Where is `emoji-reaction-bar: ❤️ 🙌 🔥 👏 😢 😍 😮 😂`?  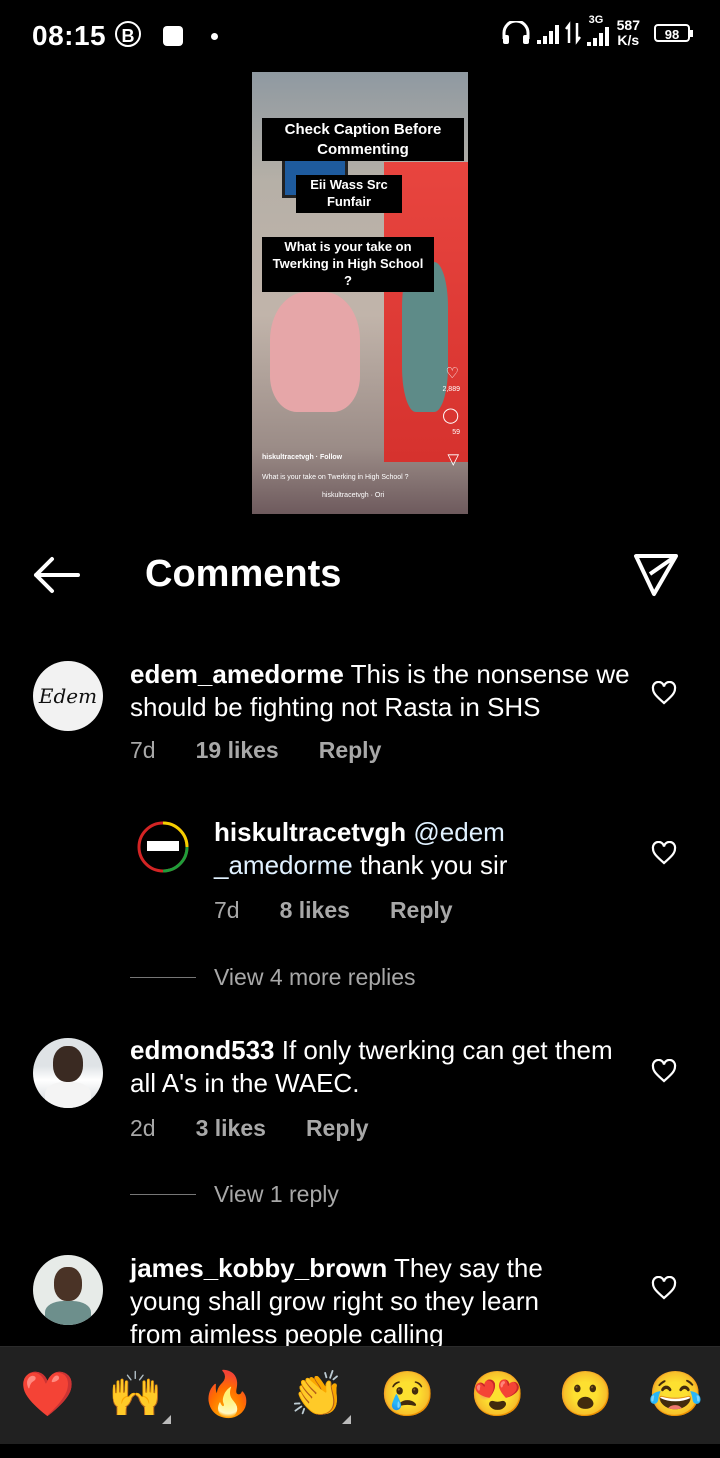 emoji-reaction-bar: ❤️ 🙌 🔥 👏 😢 😍 😮 😂 is located at coordinates (360, 1395).